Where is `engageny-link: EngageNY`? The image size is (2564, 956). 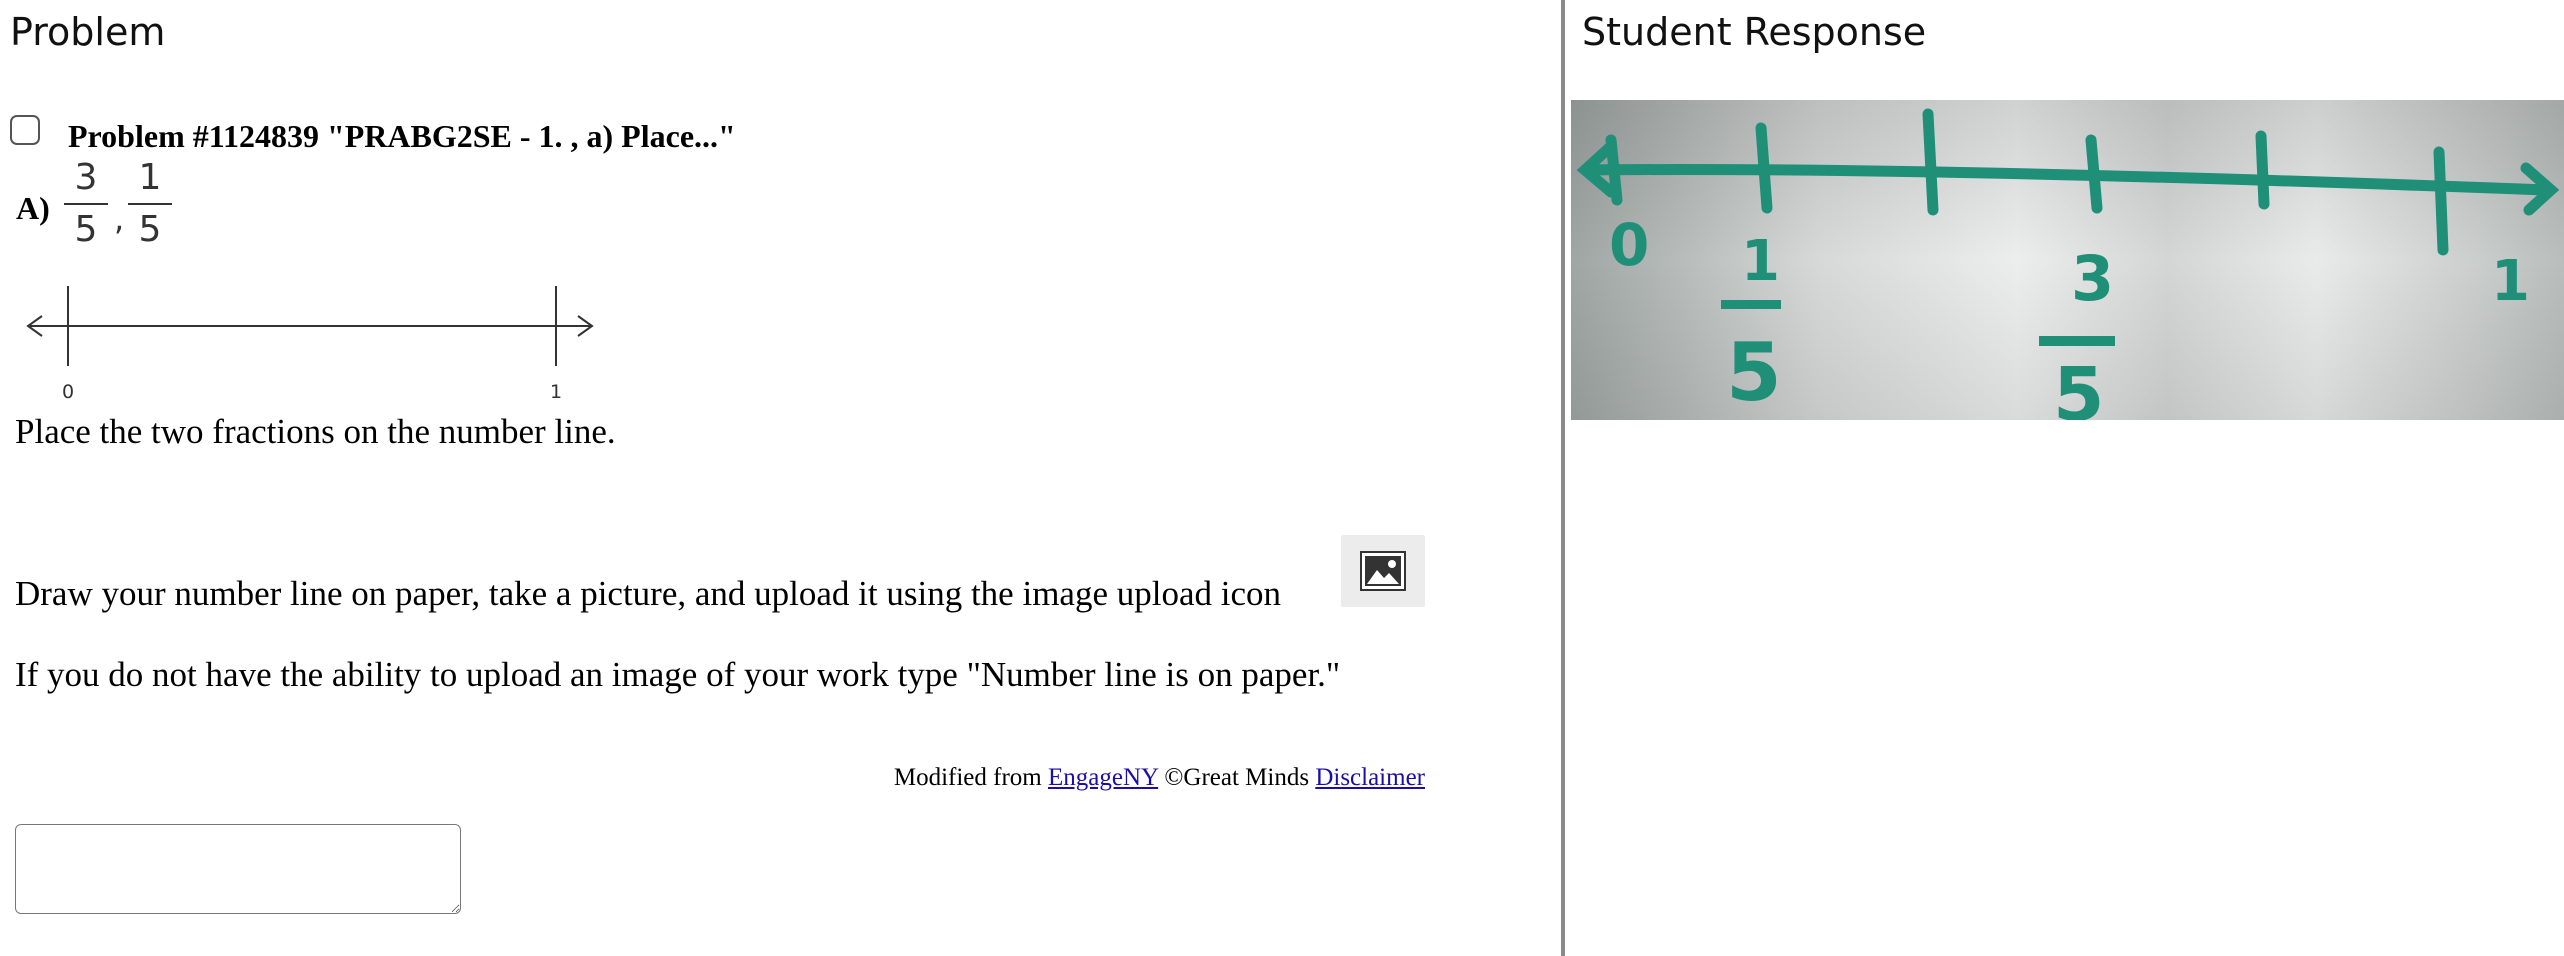
engageny-link: EngageNY is located at coordinates (1103, 777).